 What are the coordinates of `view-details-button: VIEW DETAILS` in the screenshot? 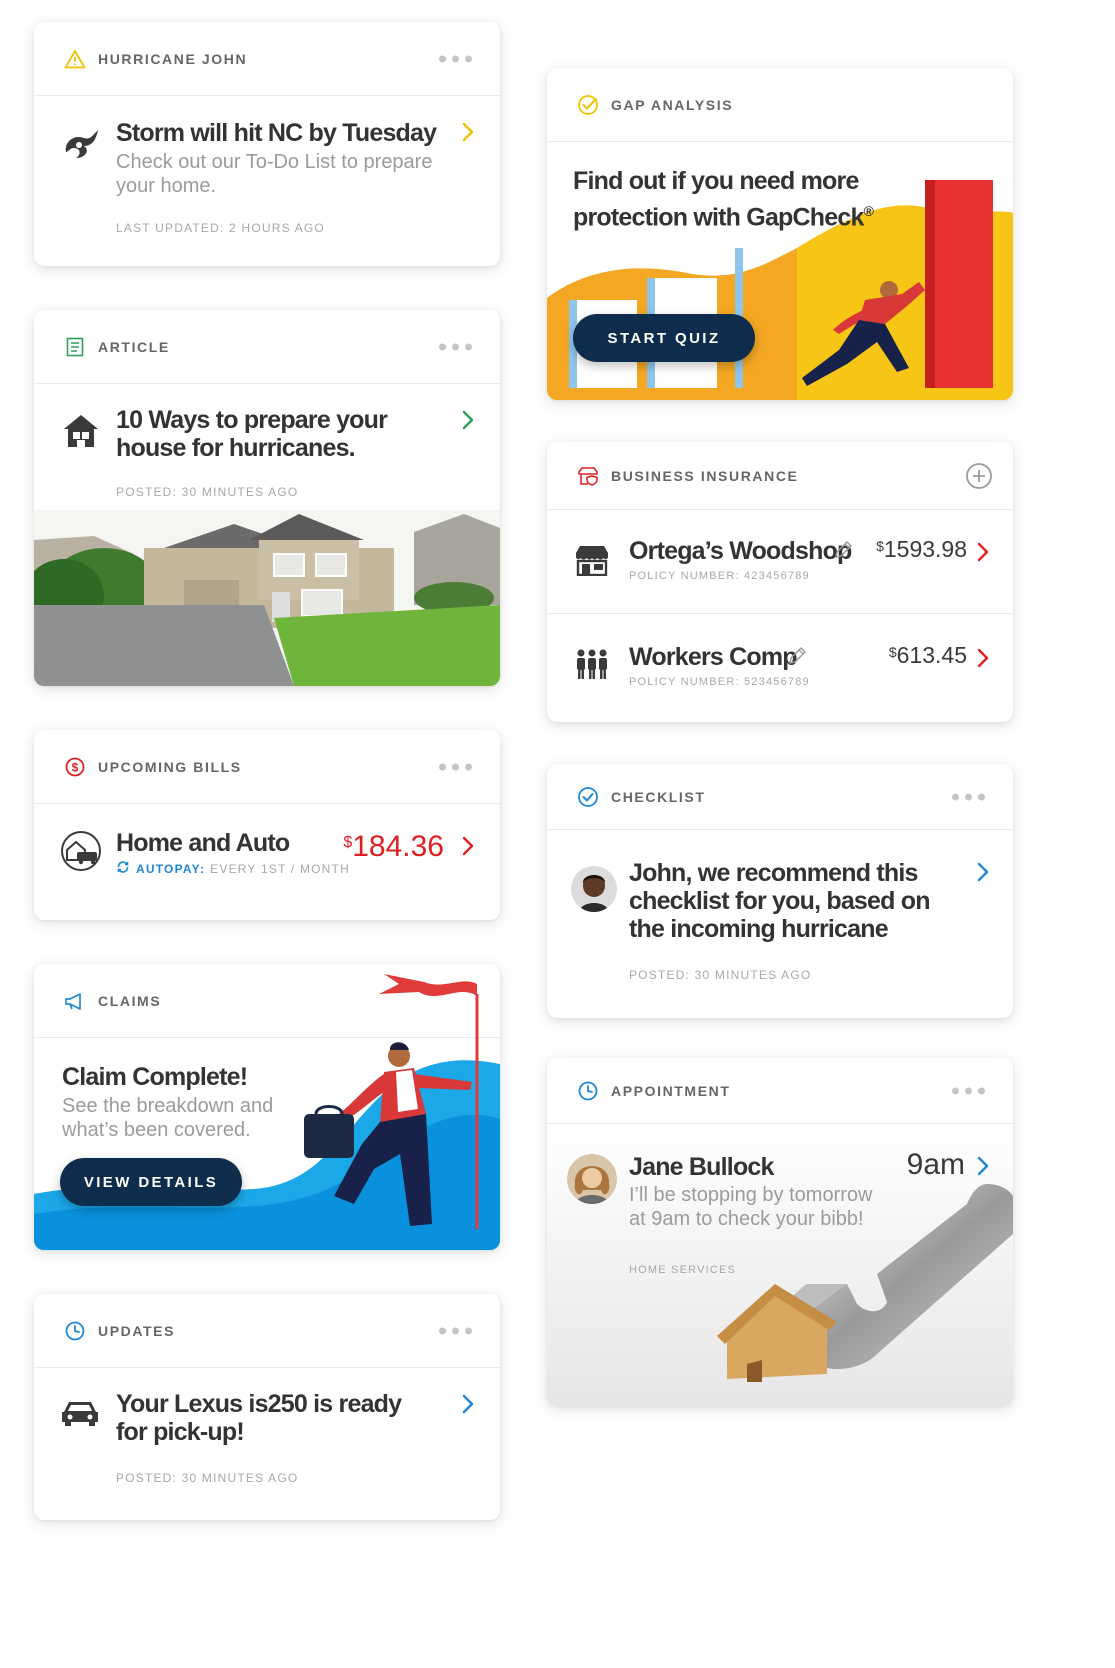 It's located at (151, 1182).